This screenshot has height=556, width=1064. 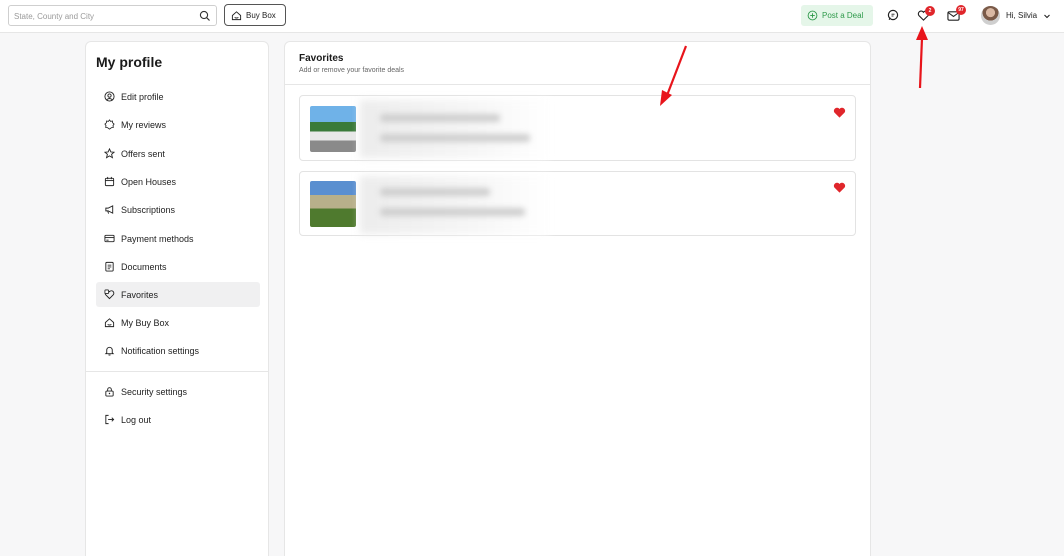 I want to click on messages-nav-button: 97, so click(x=957, y=15).